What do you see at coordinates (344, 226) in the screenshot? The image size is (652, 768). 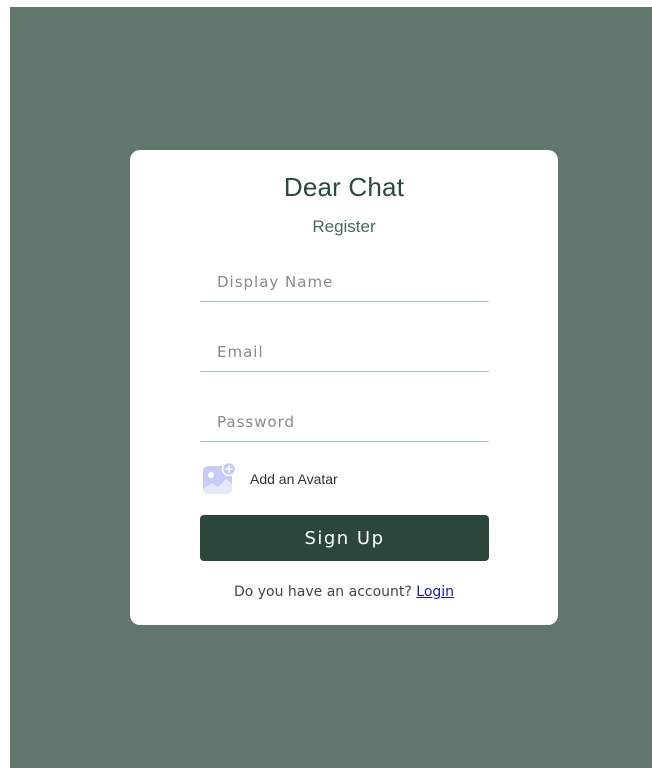 I see `form-title: Register` at bounding box center [344, 226].